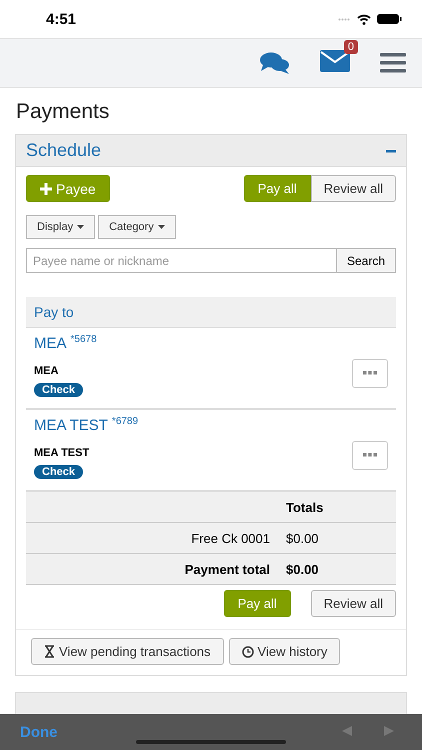 This screenshot has height=750, width=422. What do you see at coordinates (62, 453) in the screenshot?
I see `payee-nickname: MEA TEST` at bounding box center [62, 453].